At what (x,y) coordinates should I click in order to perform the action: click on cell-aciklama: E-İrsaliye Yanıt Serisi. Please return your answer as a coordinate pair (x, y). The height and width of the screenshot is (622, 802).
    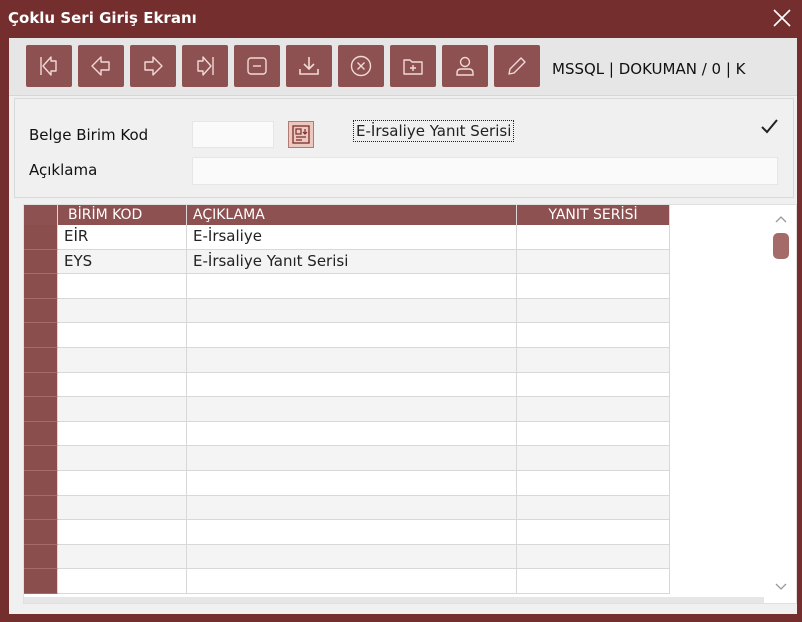
    Looking at the image, I should click on (352, 262).